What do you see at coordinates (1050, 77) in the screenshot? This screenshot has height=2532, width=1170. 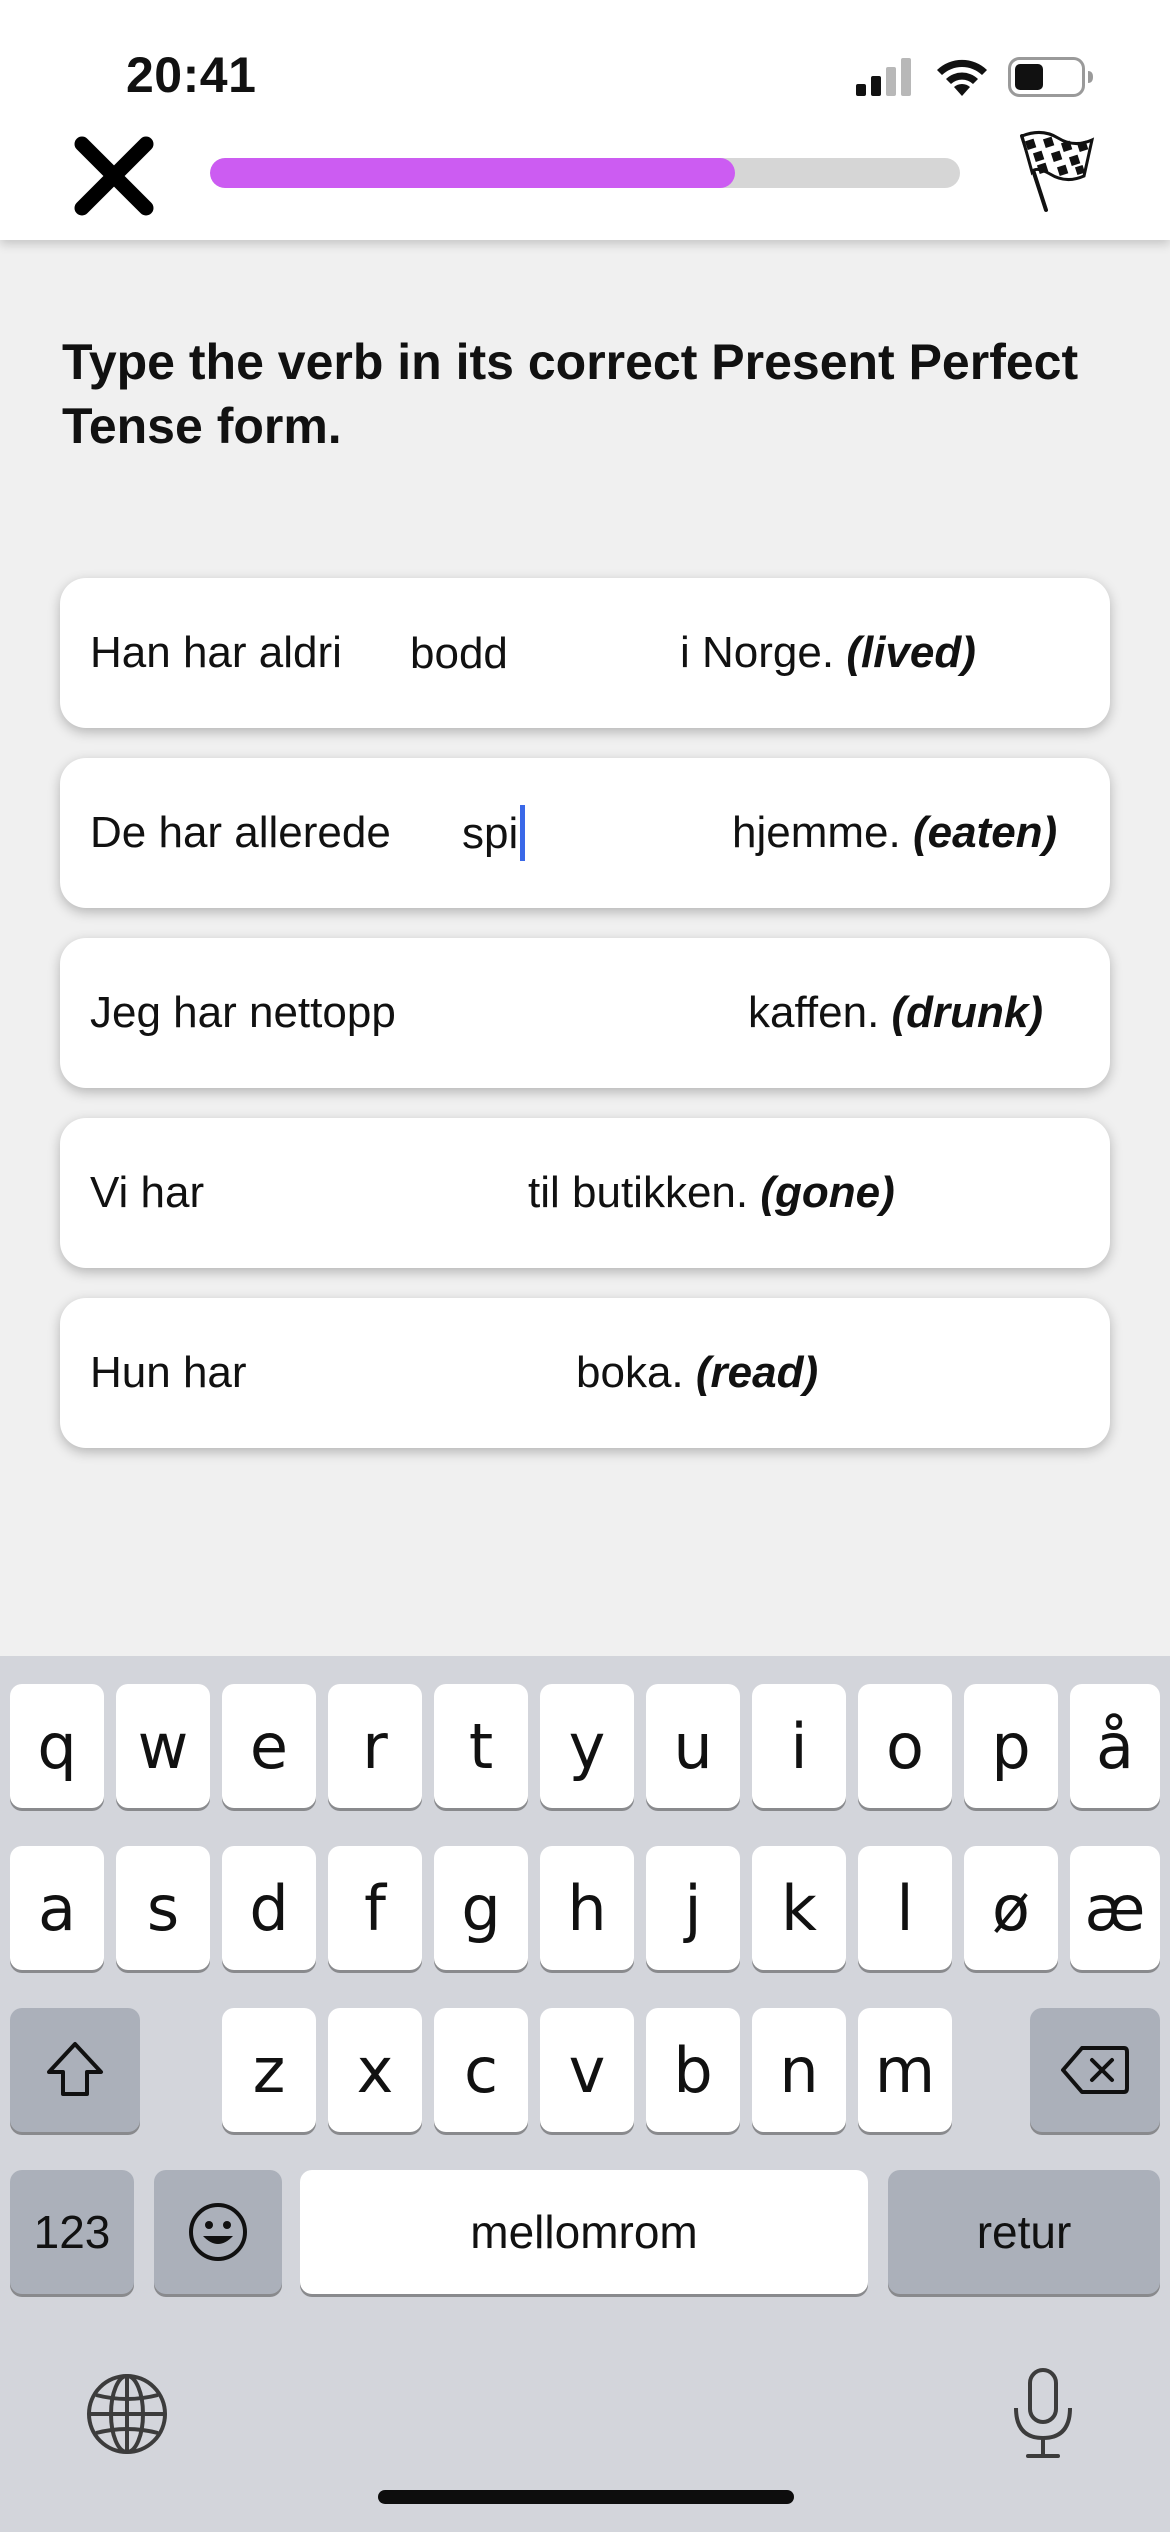 I see `battery-icon` at bounding box center [1050, 77].